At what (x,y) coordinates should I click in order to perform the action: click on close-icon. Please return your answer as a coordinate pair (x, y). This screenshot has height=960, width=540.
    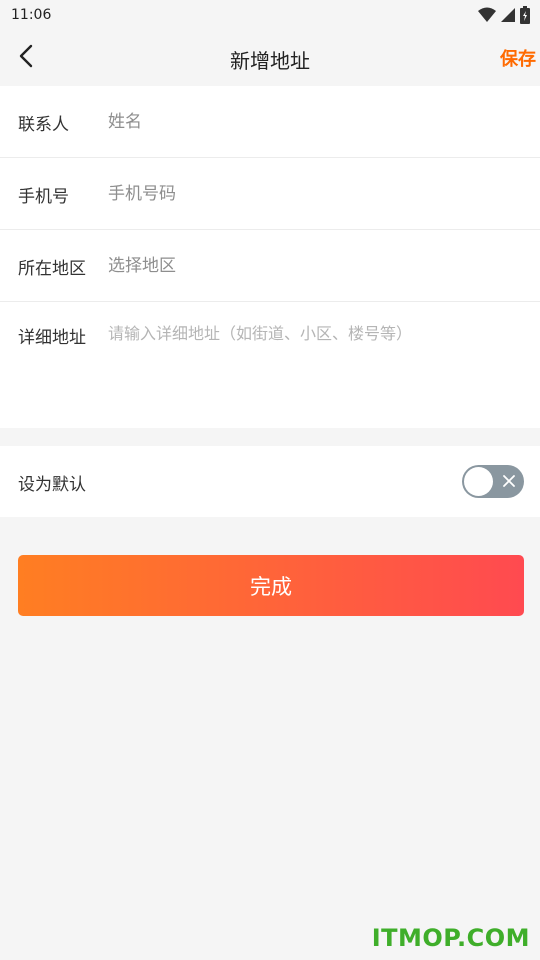
    Looking at the image, I should click on (509, 483).